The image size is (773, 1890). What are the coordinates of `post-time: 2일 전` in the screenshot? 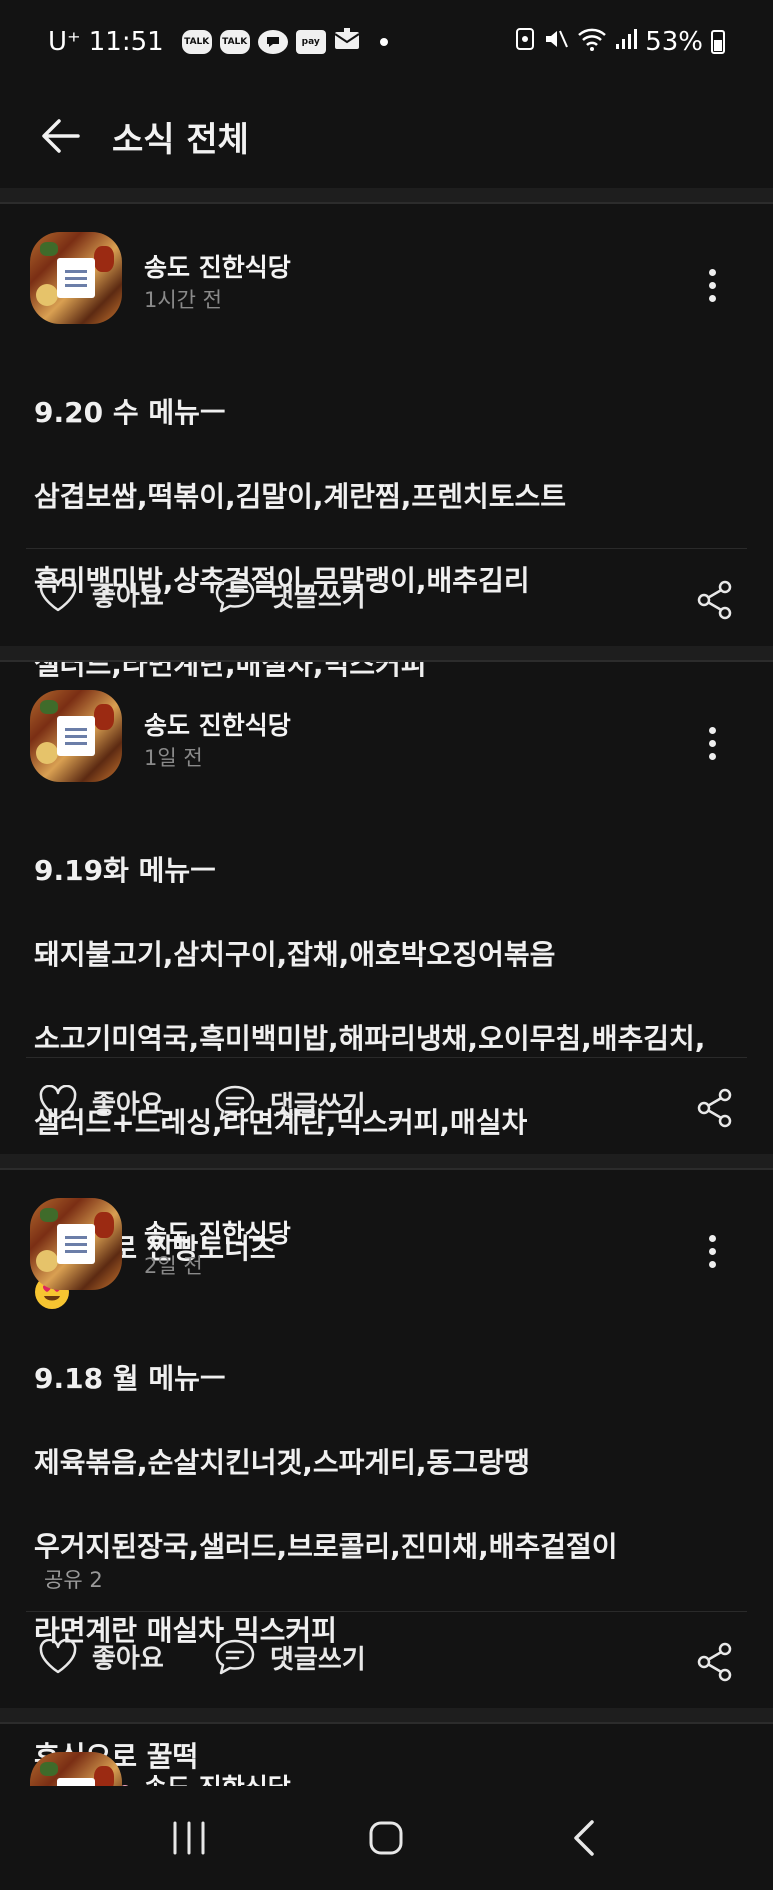 It's located at (173, 1266).